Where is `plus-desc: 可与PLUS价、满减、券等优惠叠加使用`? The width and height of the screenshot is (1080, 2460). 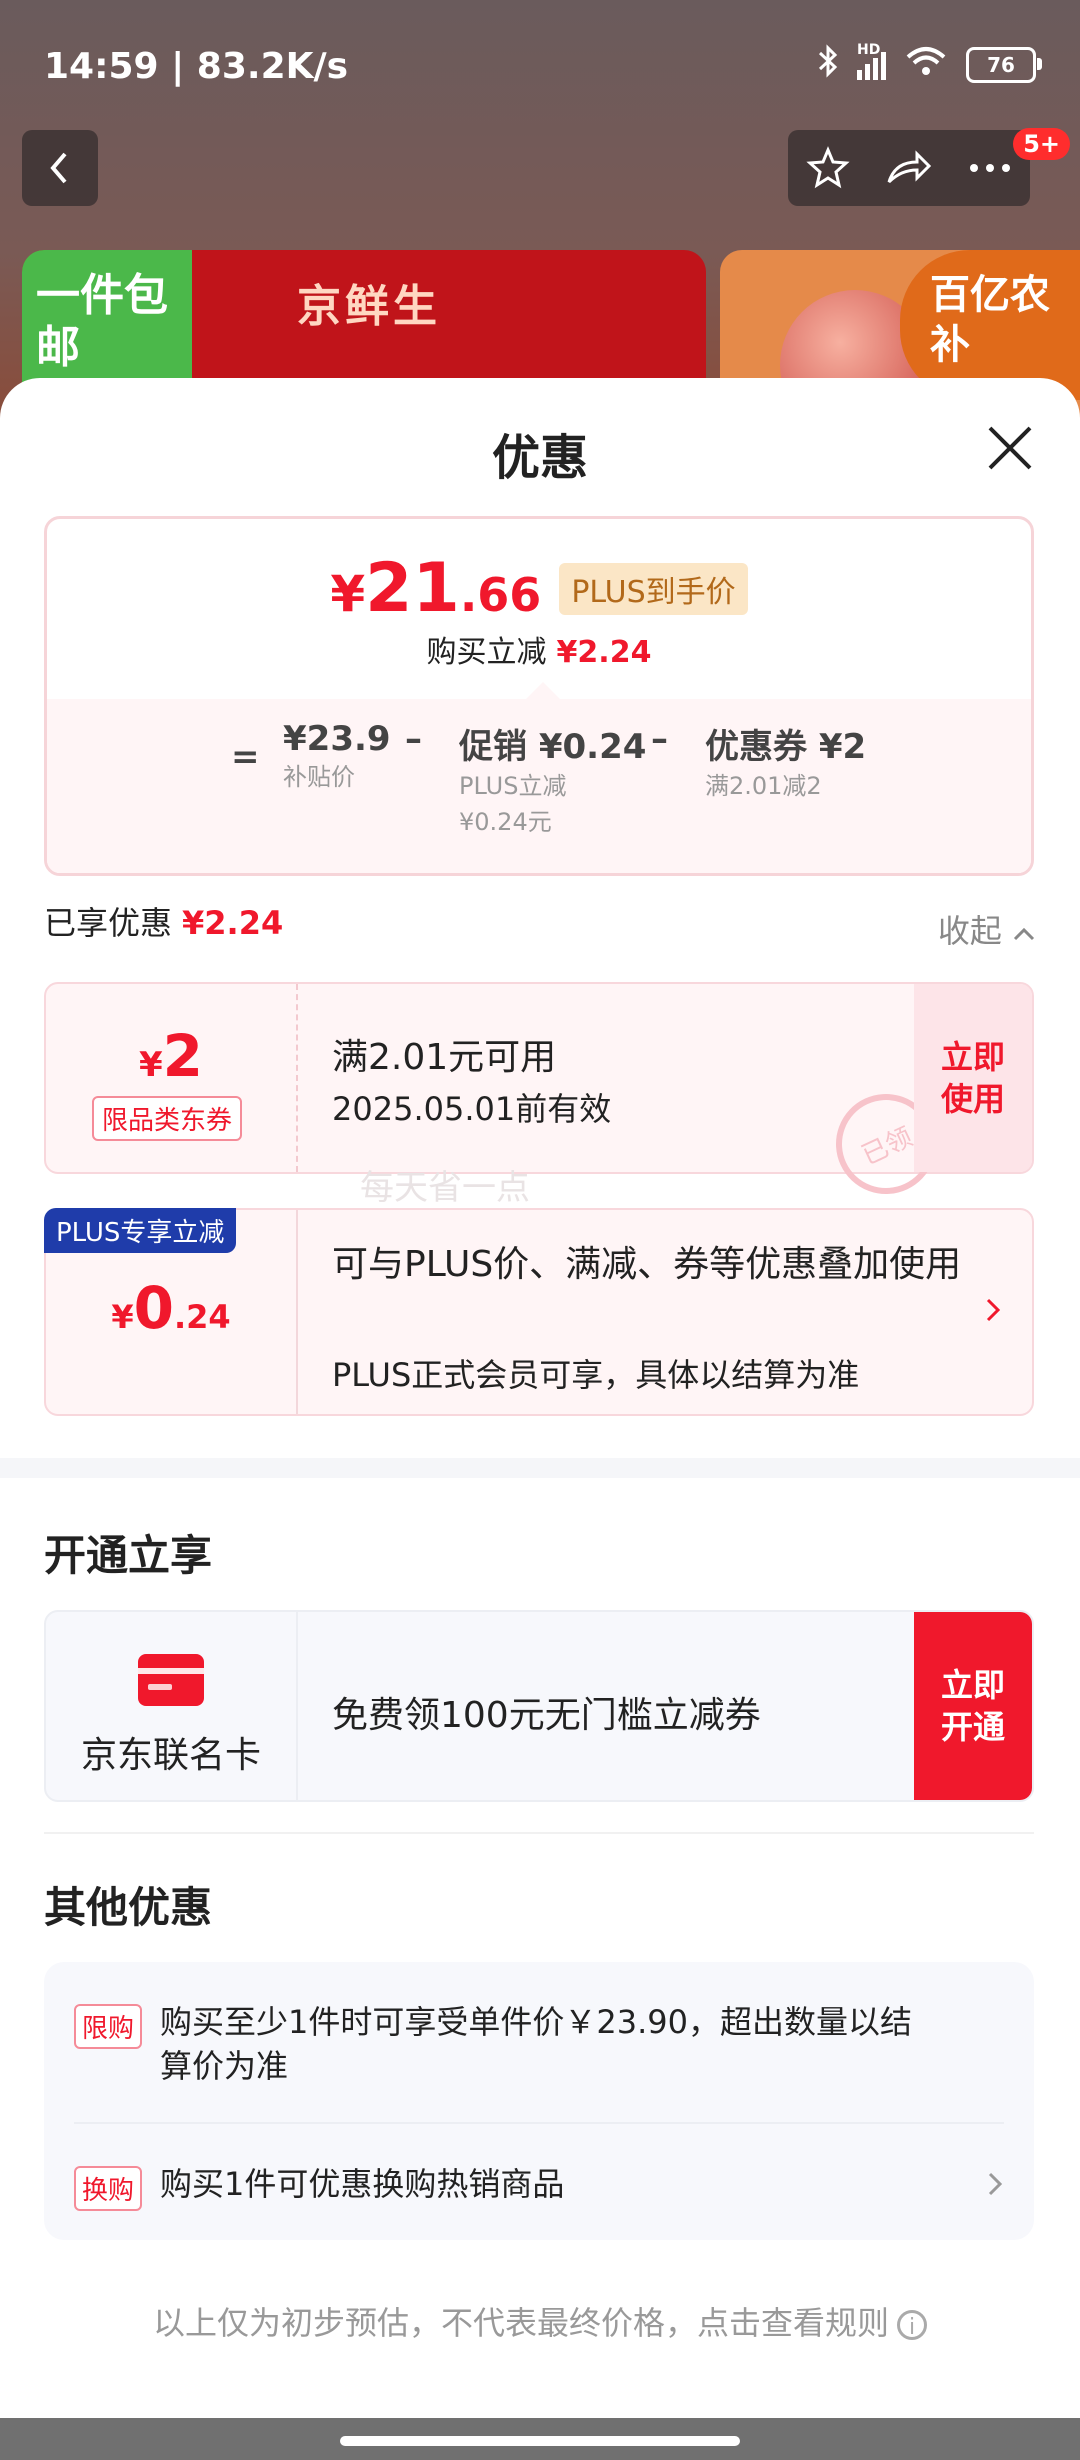
plus-desc: 可与PLUS价、满减、券等优惠叠加使用 is located at coordinates (647, 1264).